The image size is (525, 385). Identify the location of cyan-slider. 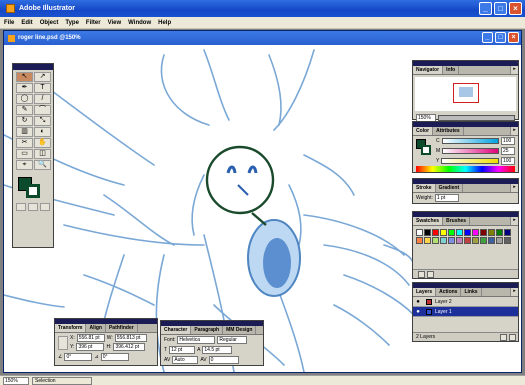
(470, 141).